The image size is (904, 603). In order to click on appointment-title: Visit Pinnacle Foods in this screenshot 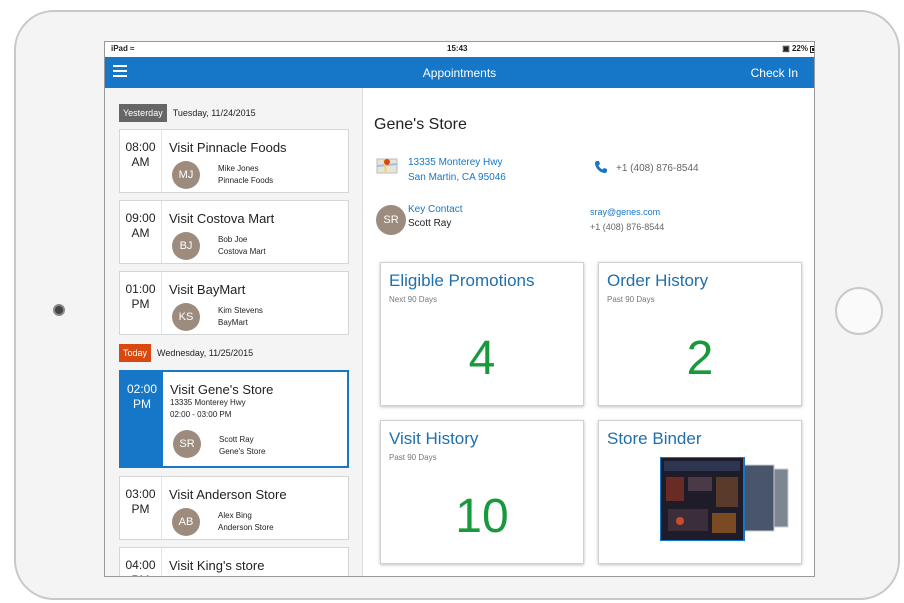, I will do `click(228, 147)`.